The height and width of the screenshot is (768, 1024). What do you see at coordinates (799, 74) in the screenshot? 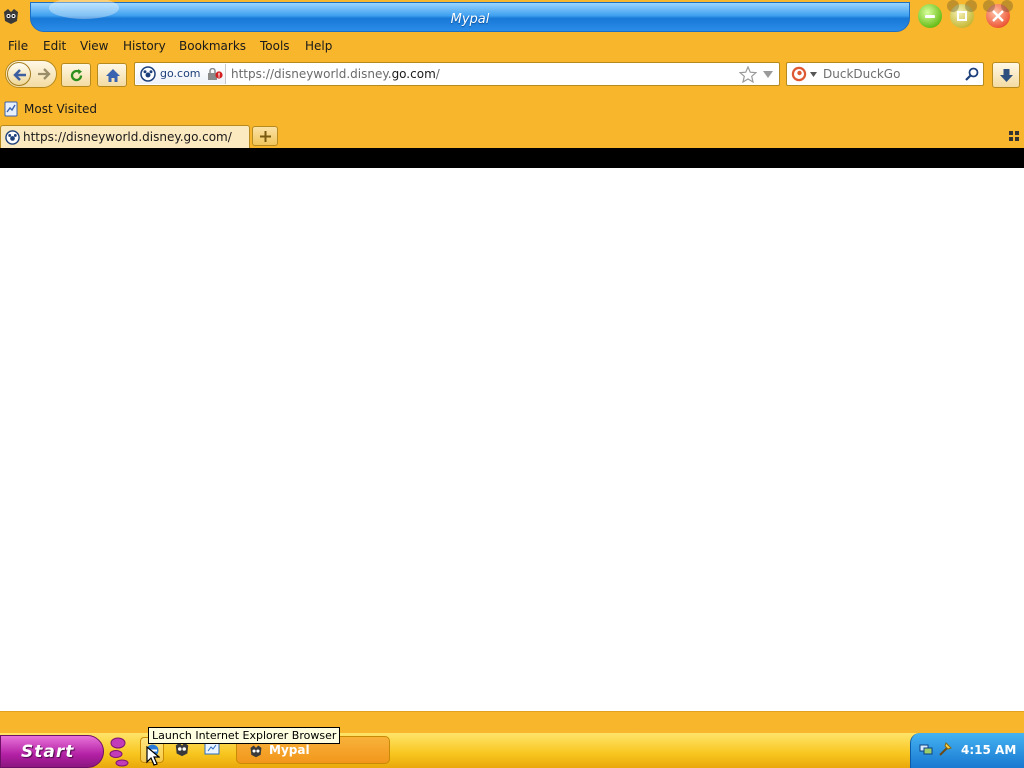
I see `duckduckgo-engine-icon` at bounding box center [799, 74].